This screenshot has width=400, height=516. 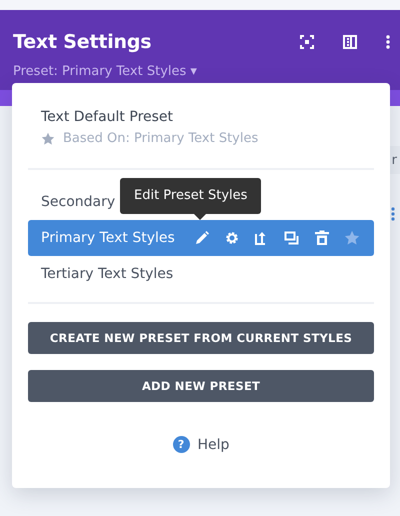 I want to click on preset-button: CREATE NEW PRESET FROM CURRENT STYLES, so click(x=201, y=338).